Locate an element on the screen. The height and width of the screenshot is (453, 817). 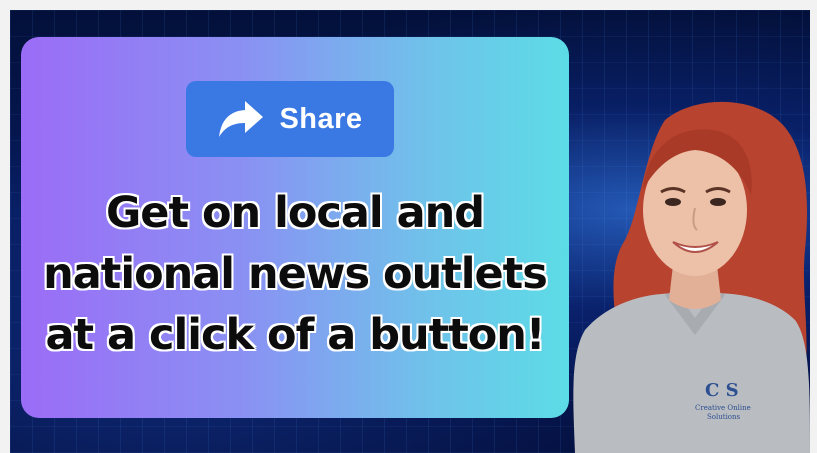
shirt-logo-line-1: Creative Online is located at coordinates (723, 408).